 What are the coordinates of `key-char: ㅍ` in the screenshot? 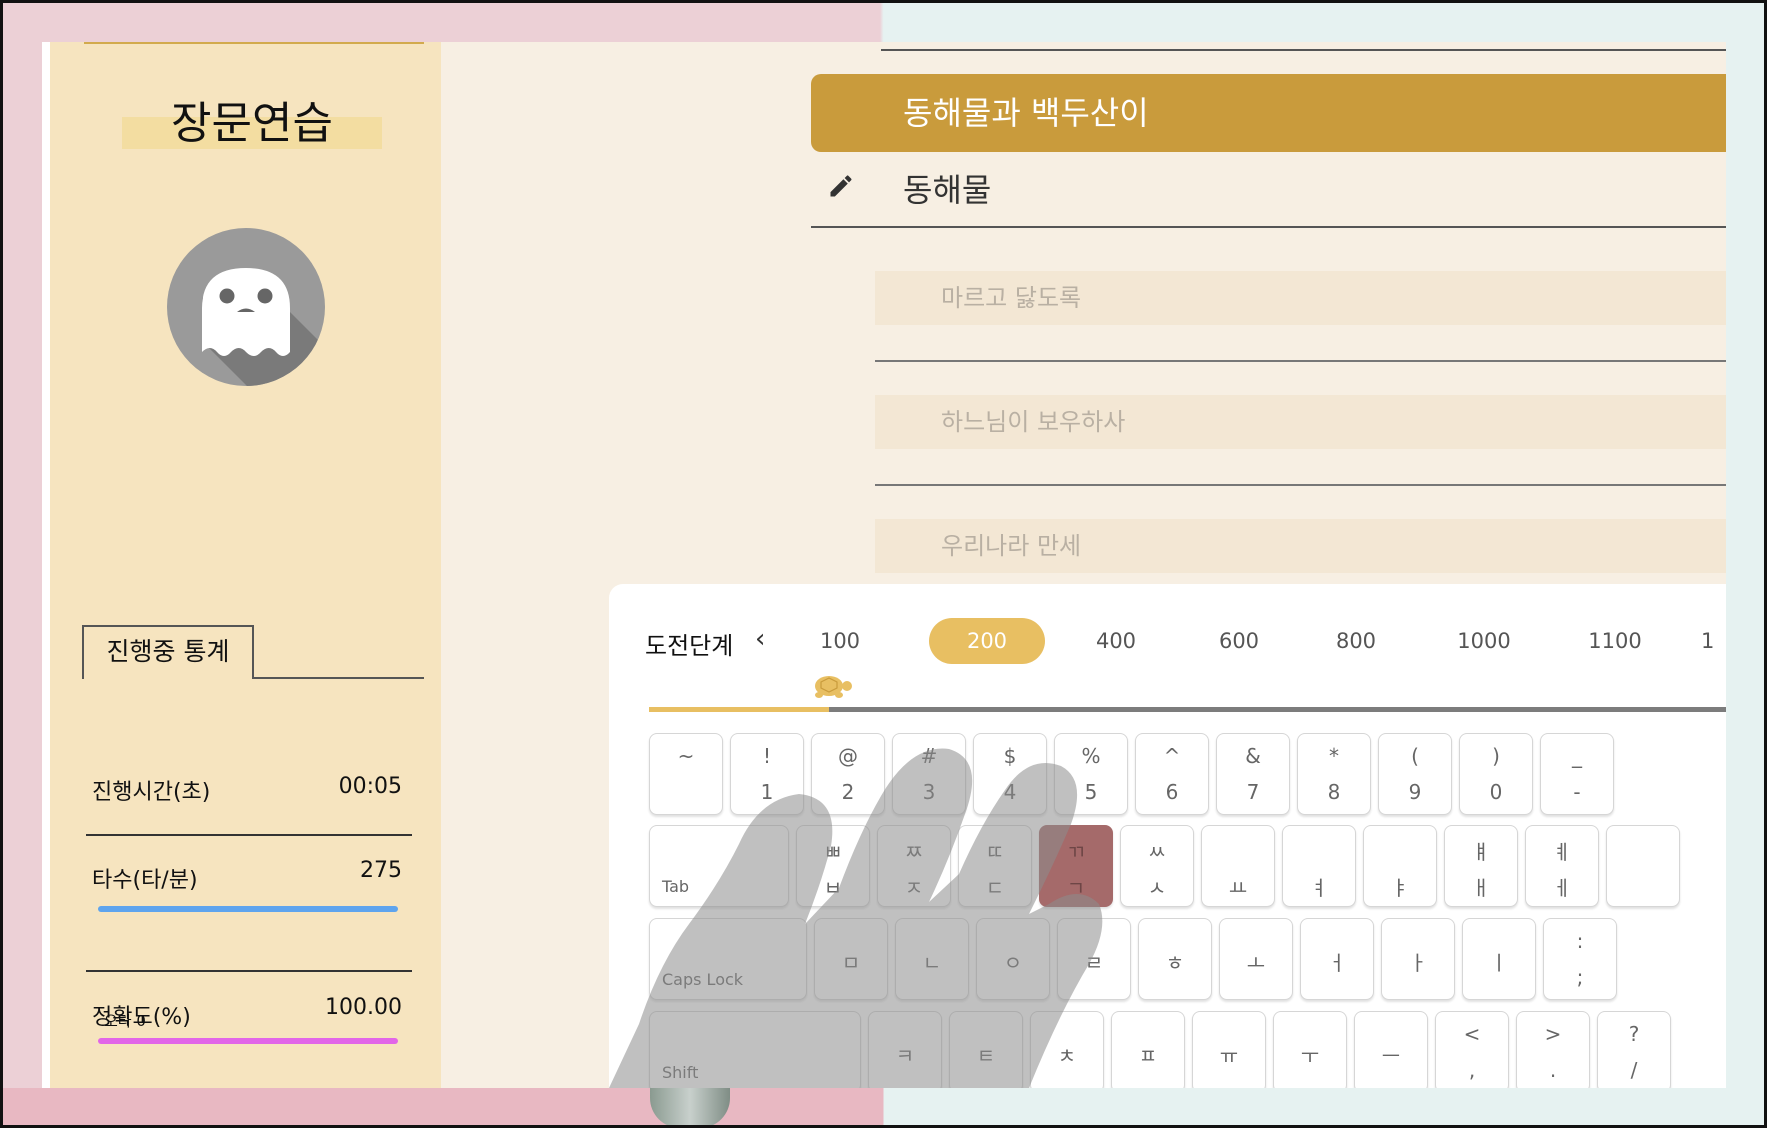 It's located at (1148, 1056).